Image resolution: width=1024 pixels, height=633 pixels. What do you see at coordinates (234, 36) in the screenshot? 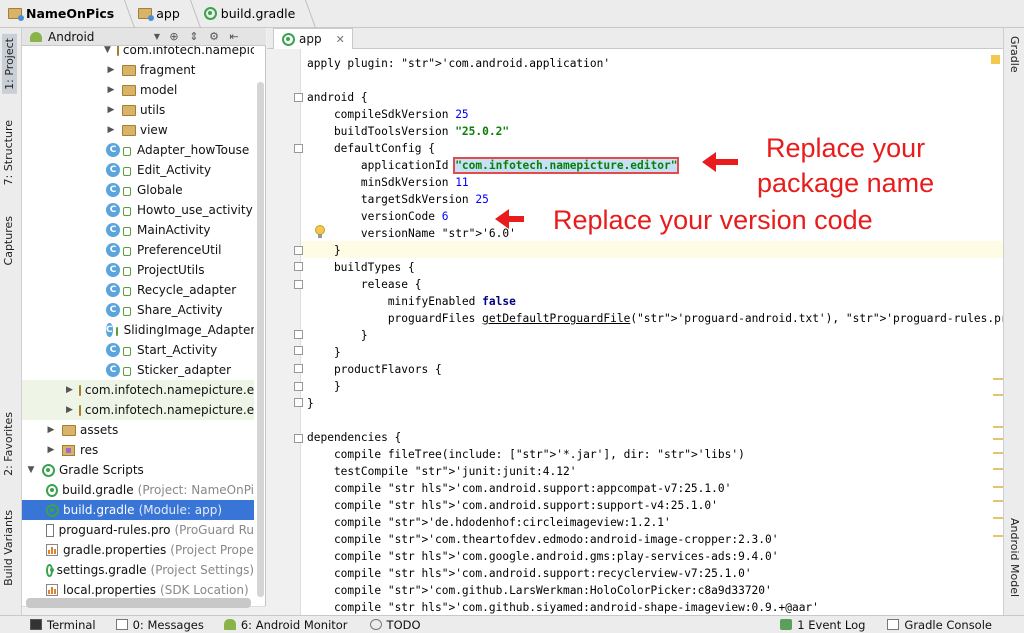
I see `hide-panel-icon: ⇤` at bounding box center [234, 36].